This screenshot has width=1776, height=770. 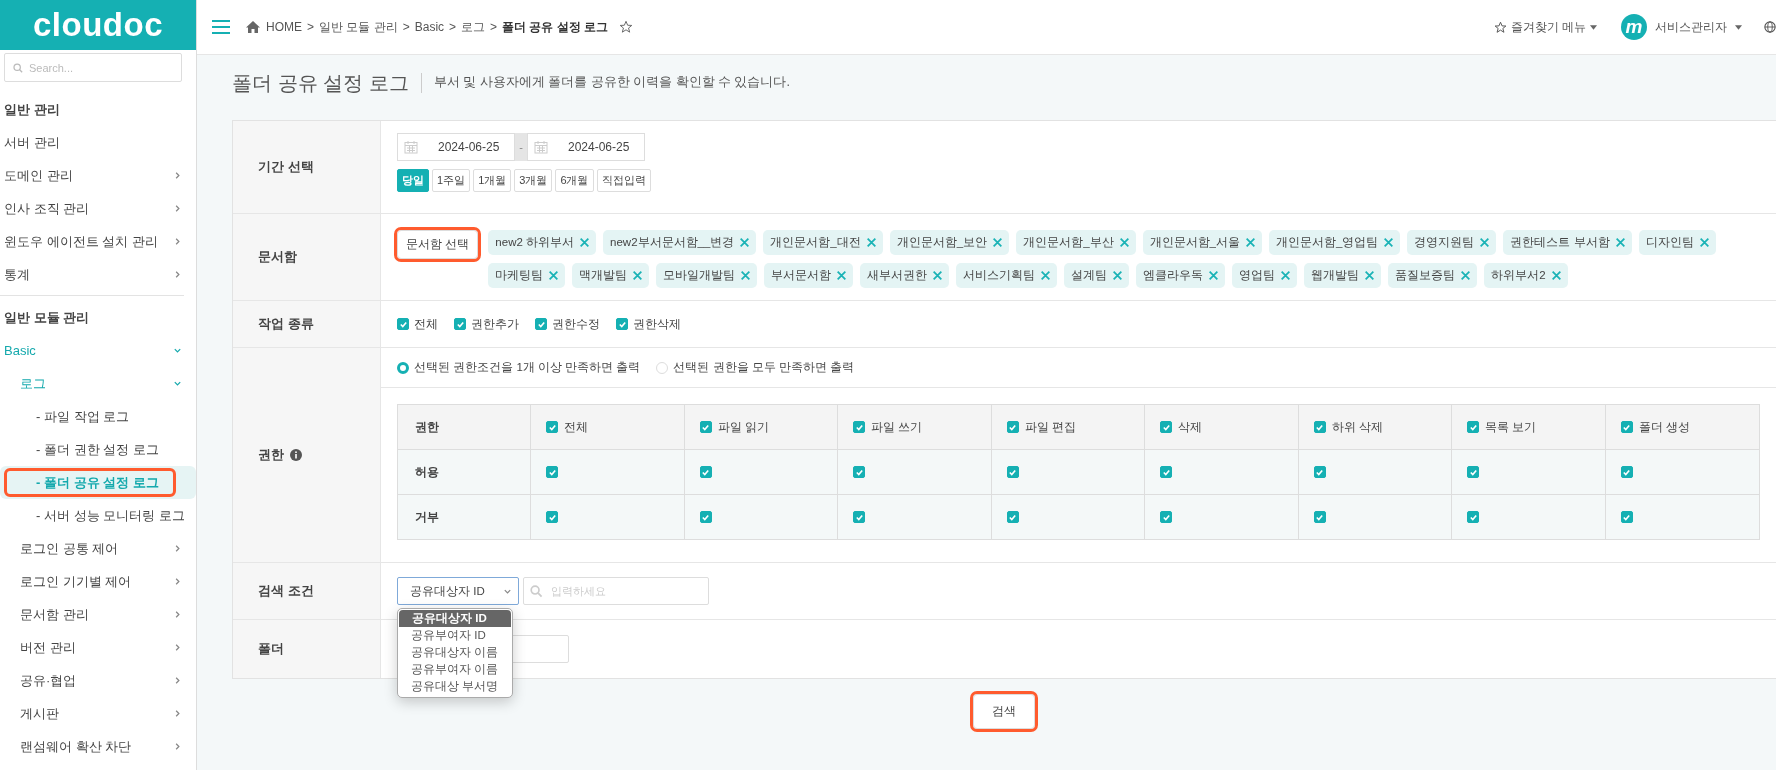 I want to click on range-button: 1개월, so click(x=492, y=180).